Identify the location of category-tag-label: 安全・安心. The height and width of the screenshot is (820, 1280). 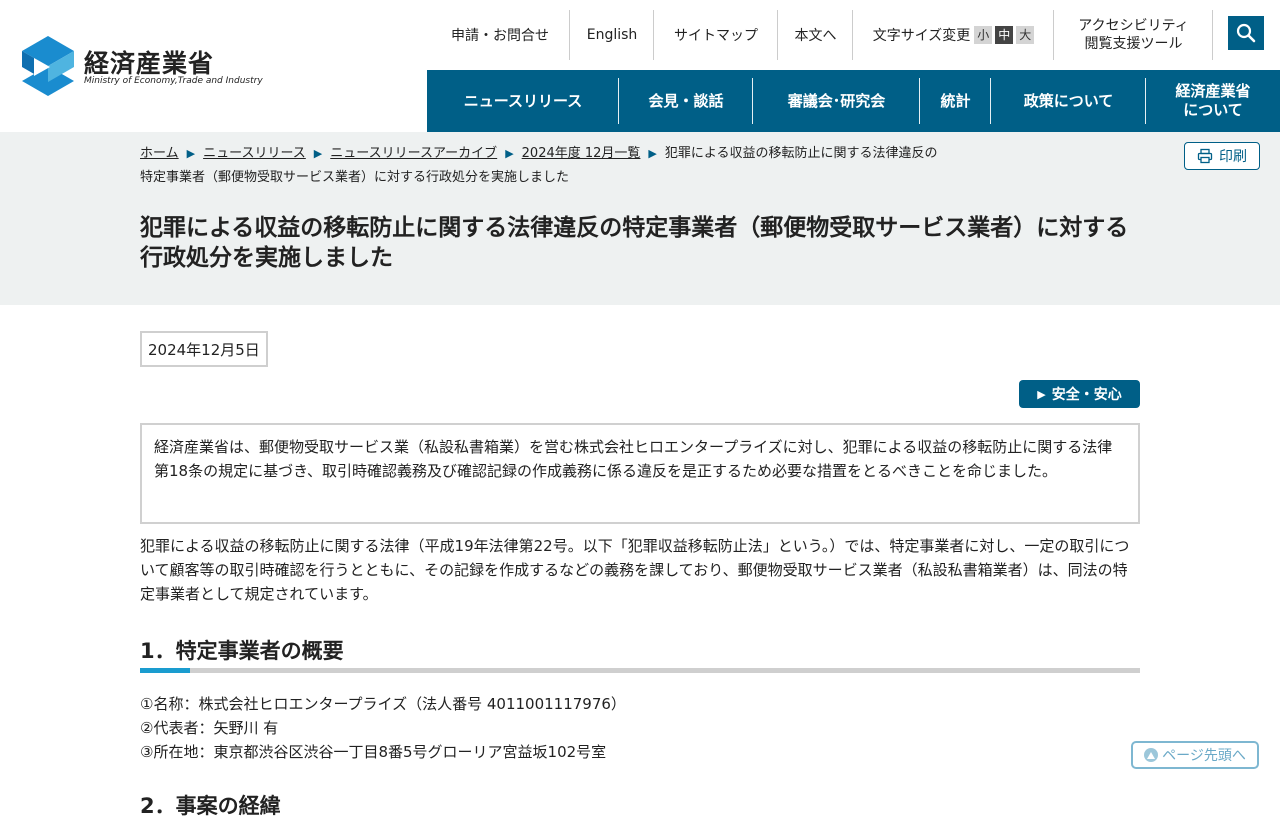
(1086, 395).